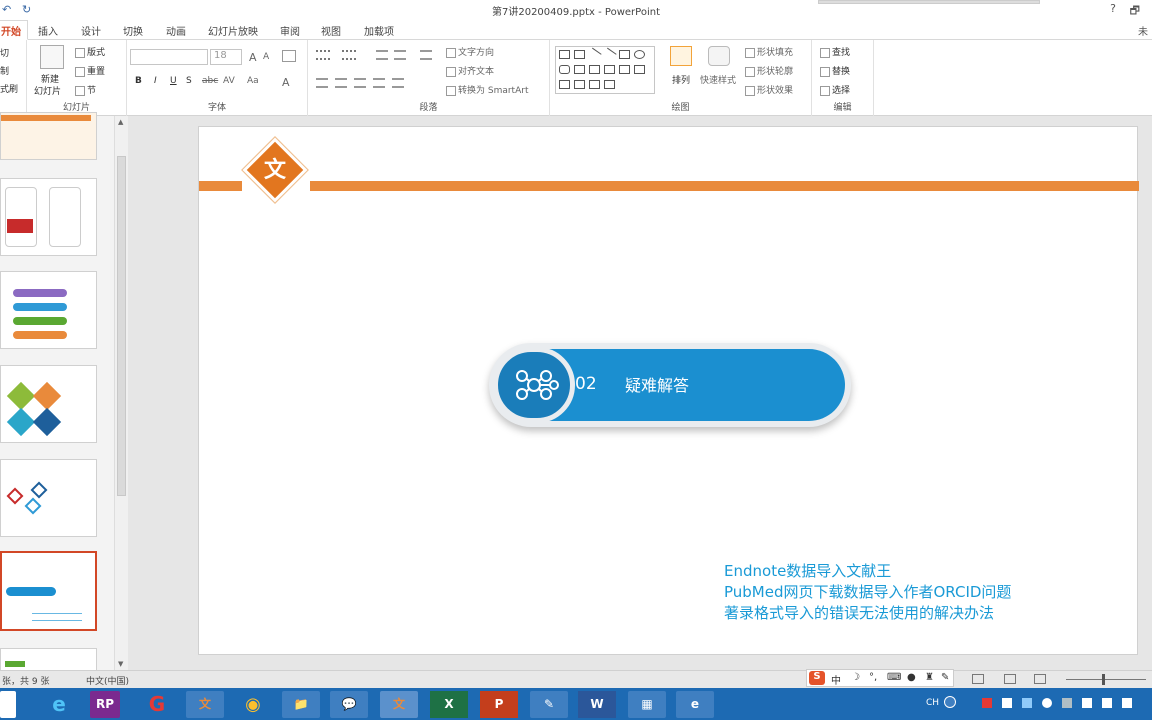 This screenshot has width=1152, height=720. I want to click on signal-icon, so click(1107, 703).